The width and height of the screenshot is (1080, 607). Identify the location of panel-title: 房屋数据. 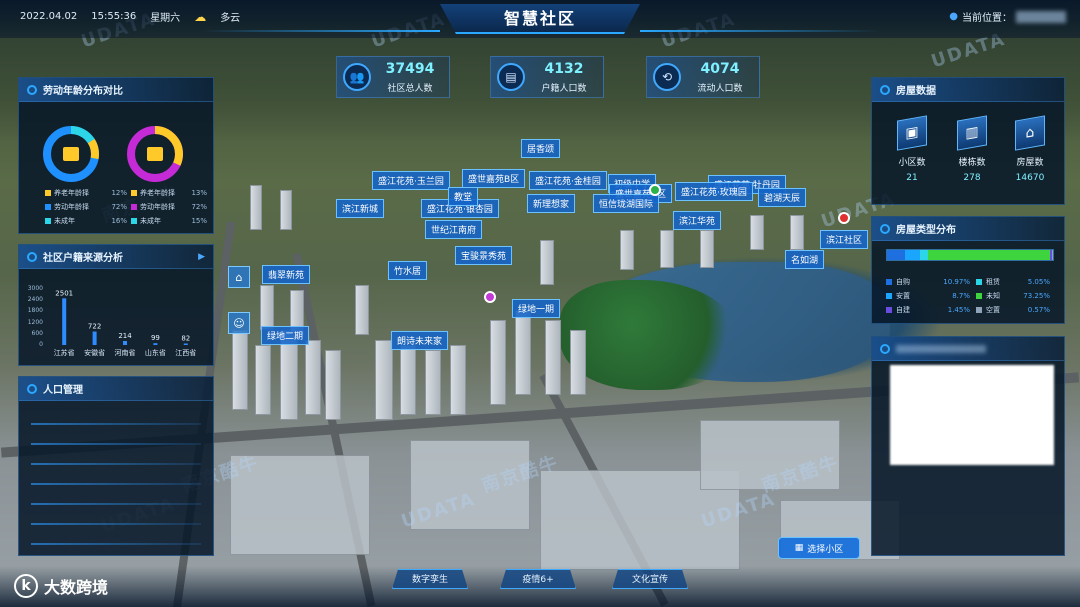
(916, 91).